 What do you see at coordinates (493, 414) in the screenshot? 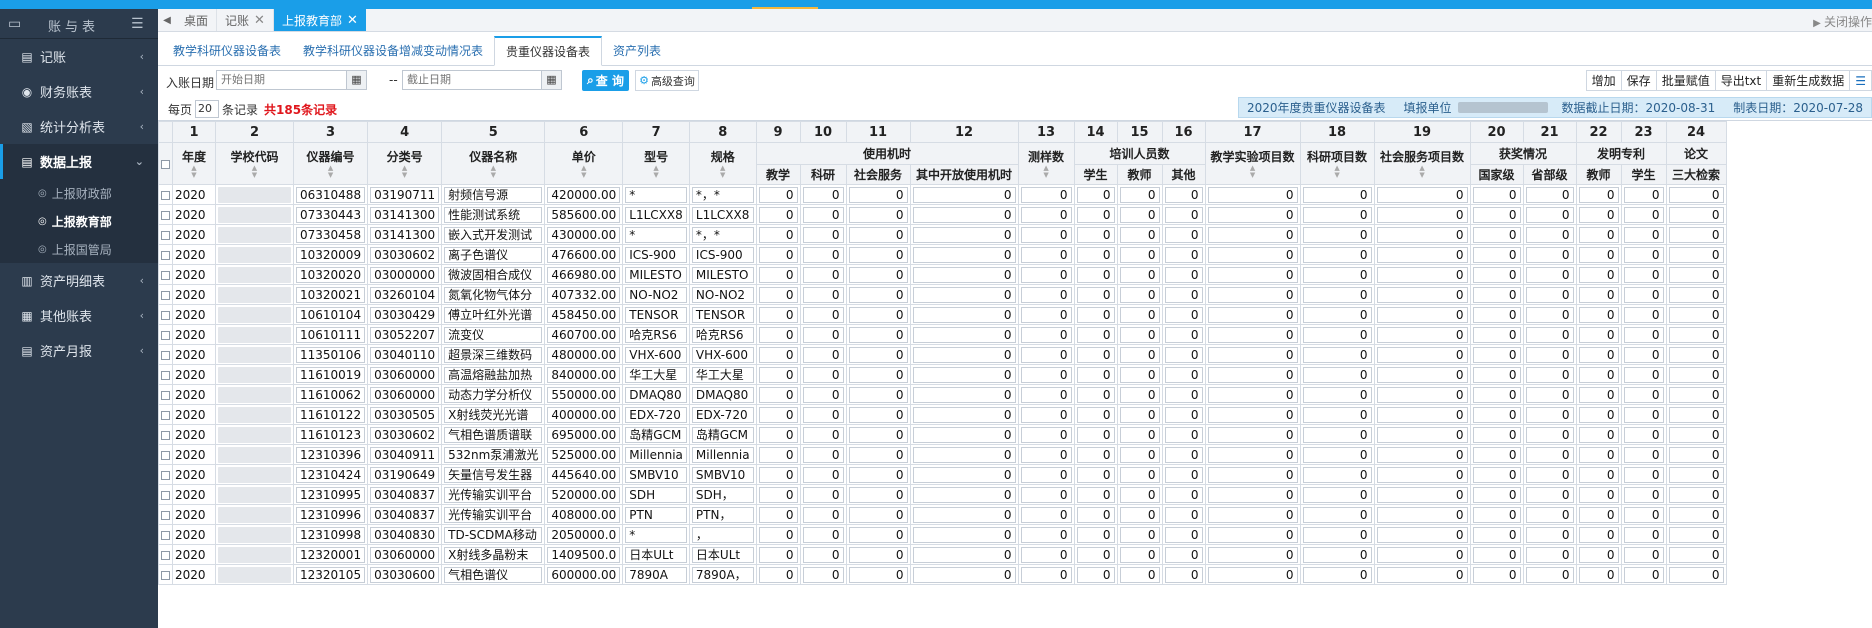
I see `cell-name: X射线荧光光谱` at bounding box center [493, 414].